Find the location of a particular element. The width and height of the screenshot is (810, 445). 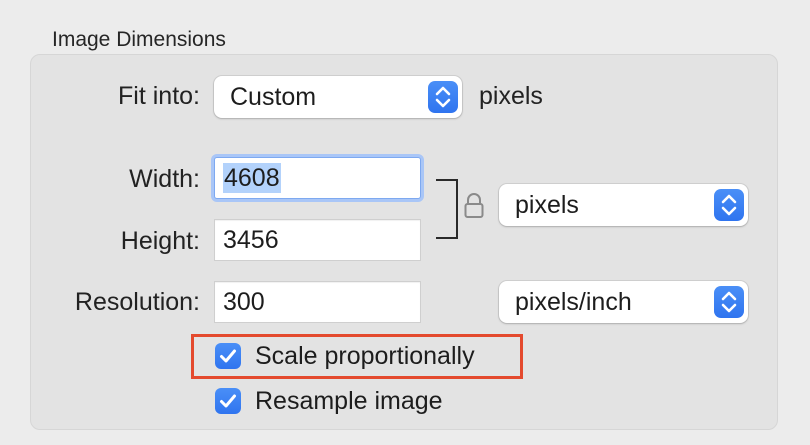

resolution-value: 300 is located at coordinates (244, 302).